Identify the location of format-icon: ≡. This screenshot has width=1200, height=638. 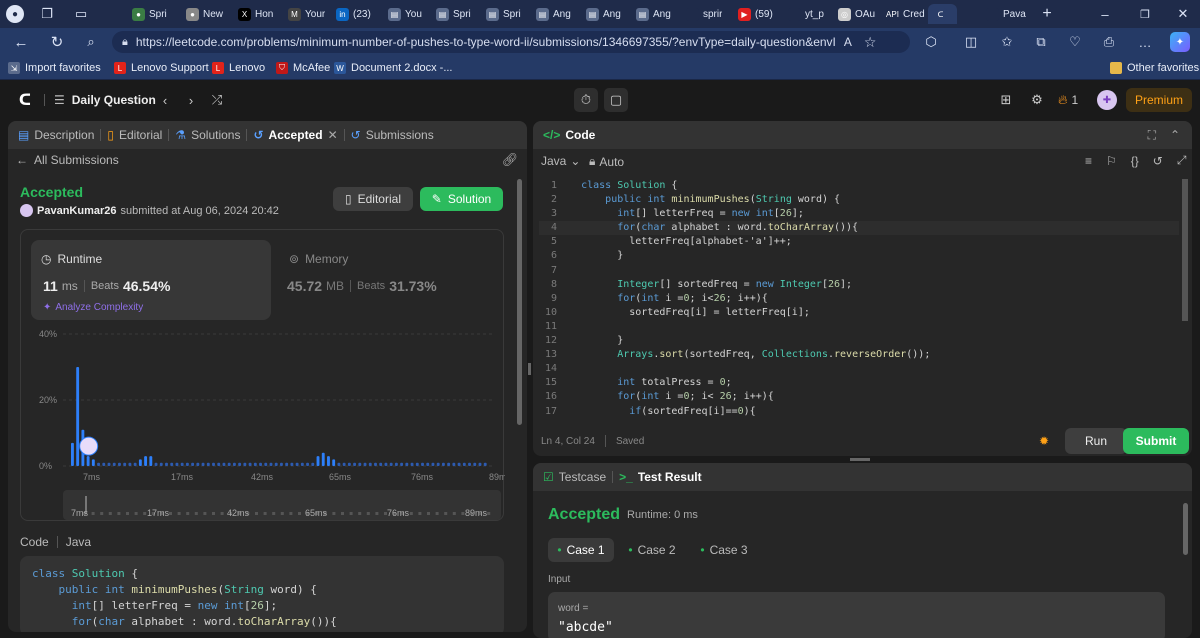
(1088, 161).